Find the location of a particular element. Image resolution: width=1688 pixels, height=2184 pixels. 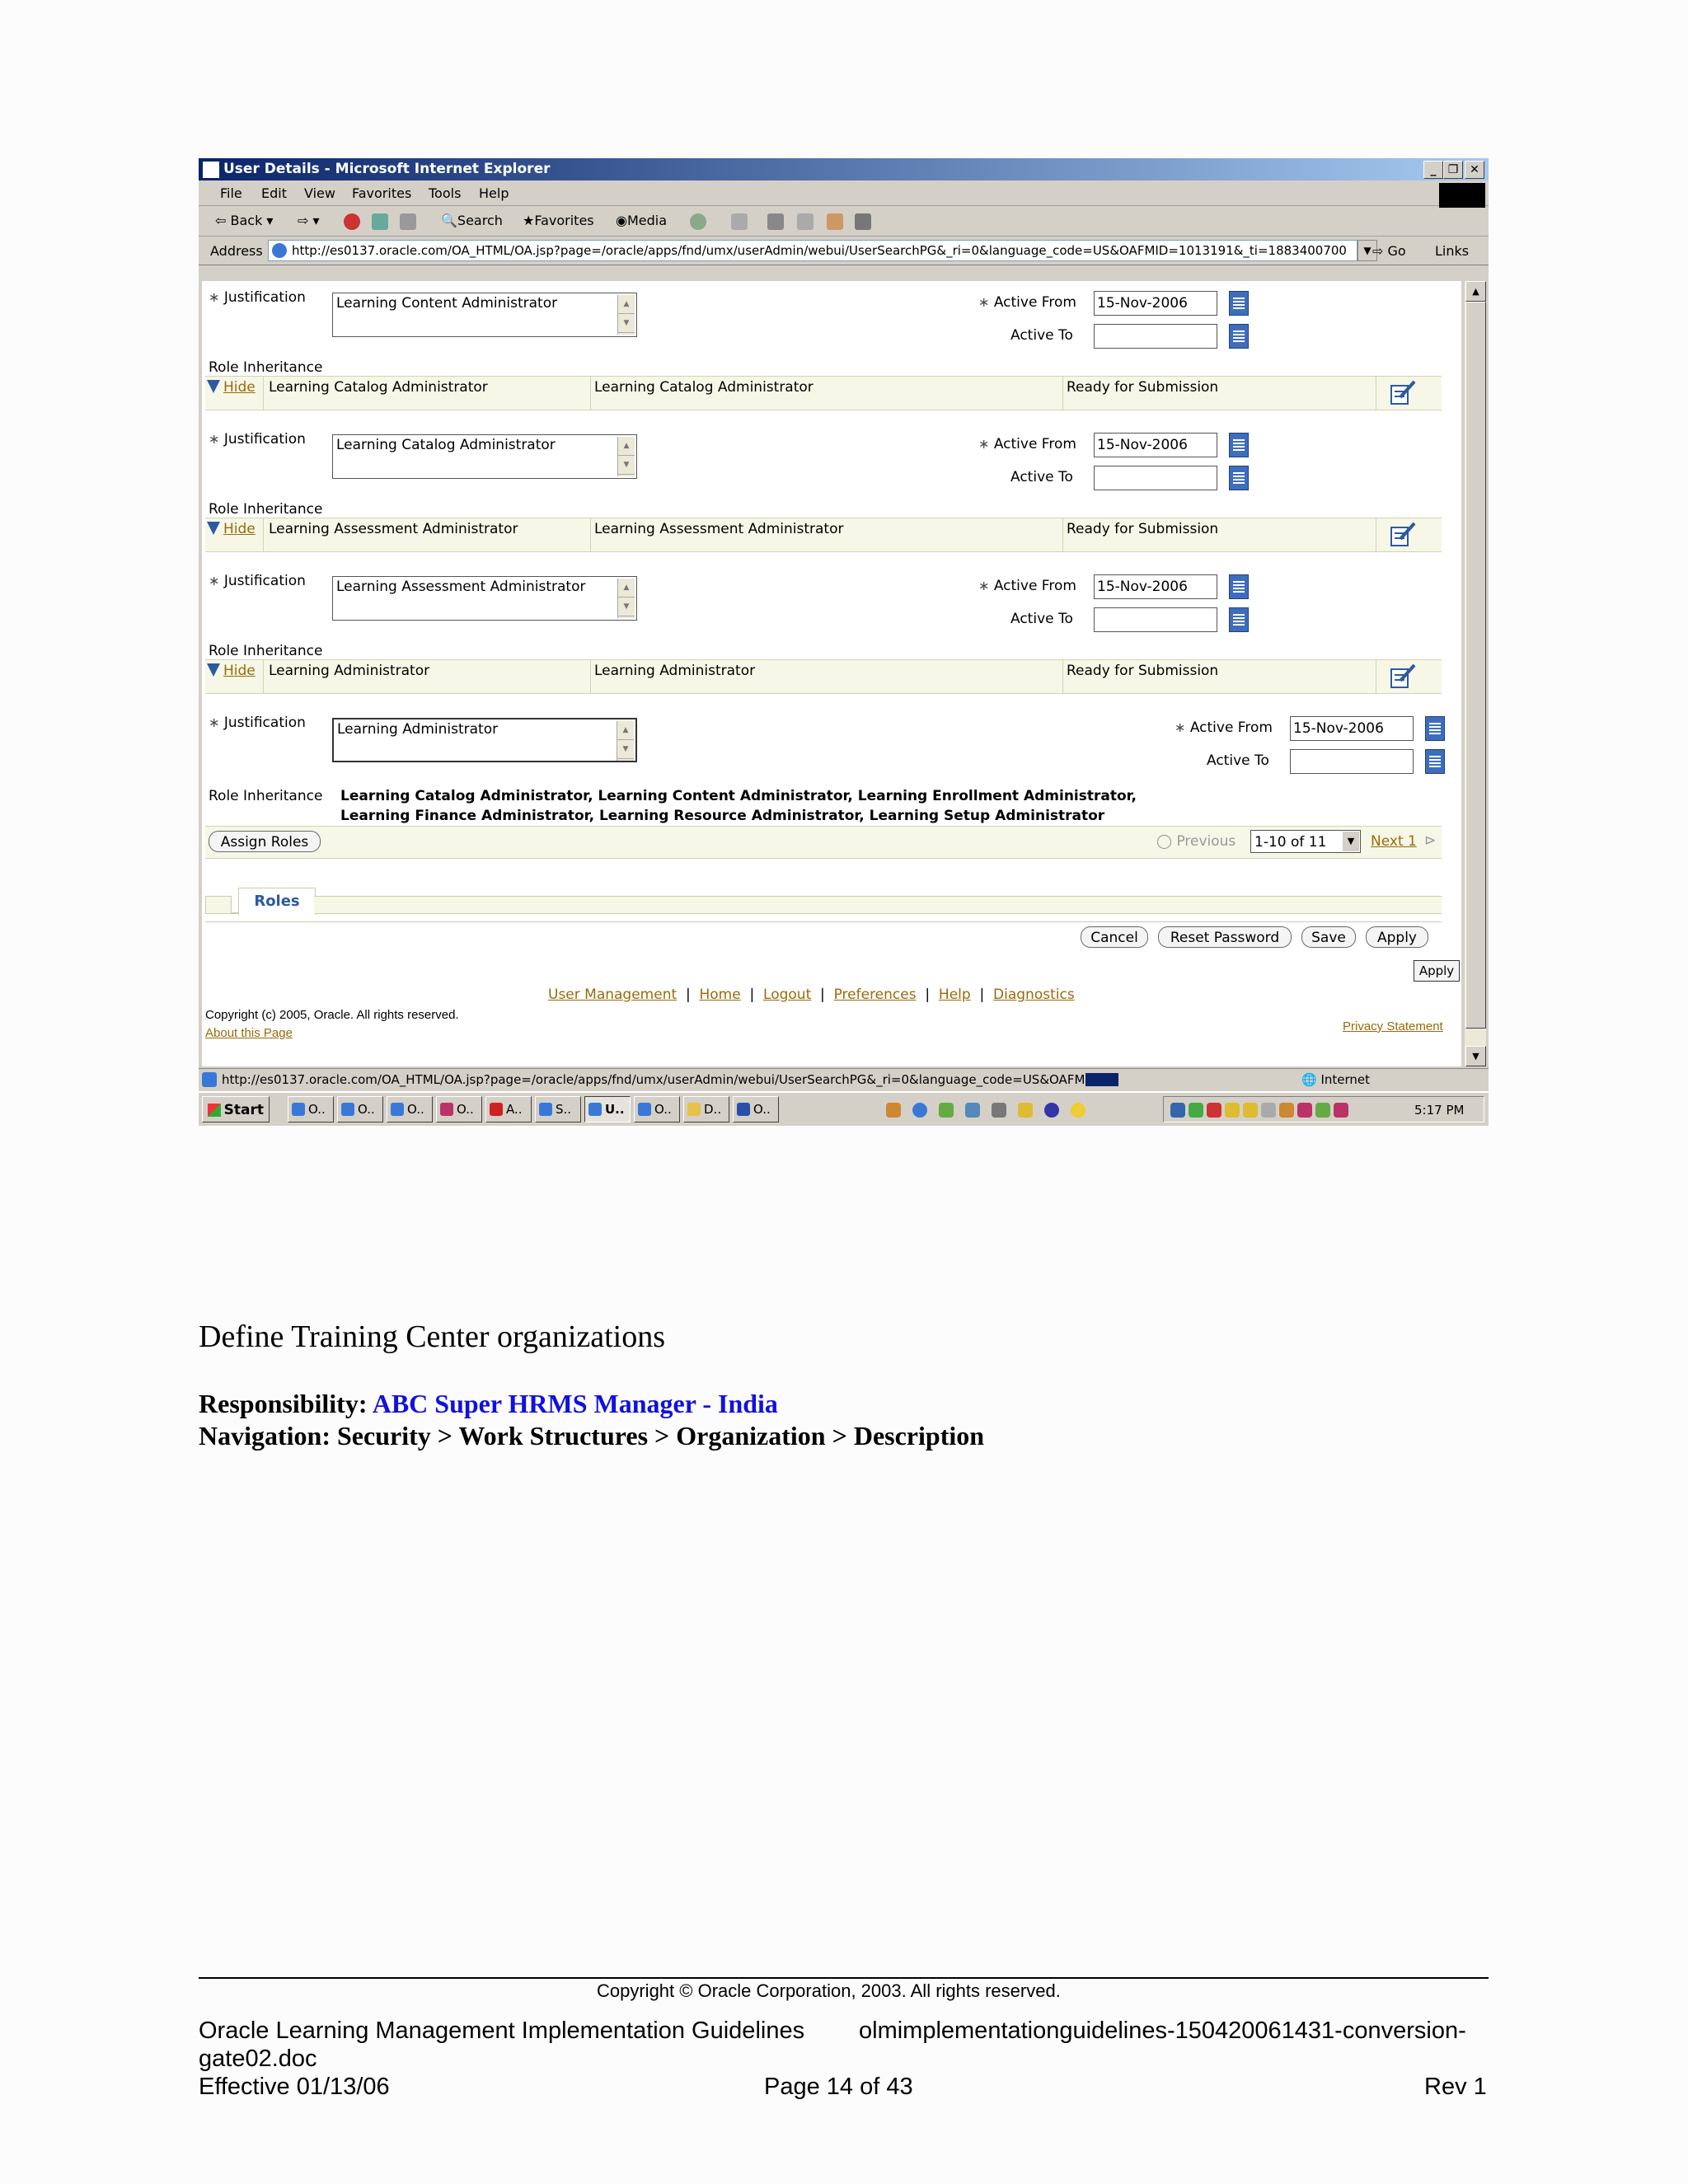

research-icon is located at coordinates (863, 221).